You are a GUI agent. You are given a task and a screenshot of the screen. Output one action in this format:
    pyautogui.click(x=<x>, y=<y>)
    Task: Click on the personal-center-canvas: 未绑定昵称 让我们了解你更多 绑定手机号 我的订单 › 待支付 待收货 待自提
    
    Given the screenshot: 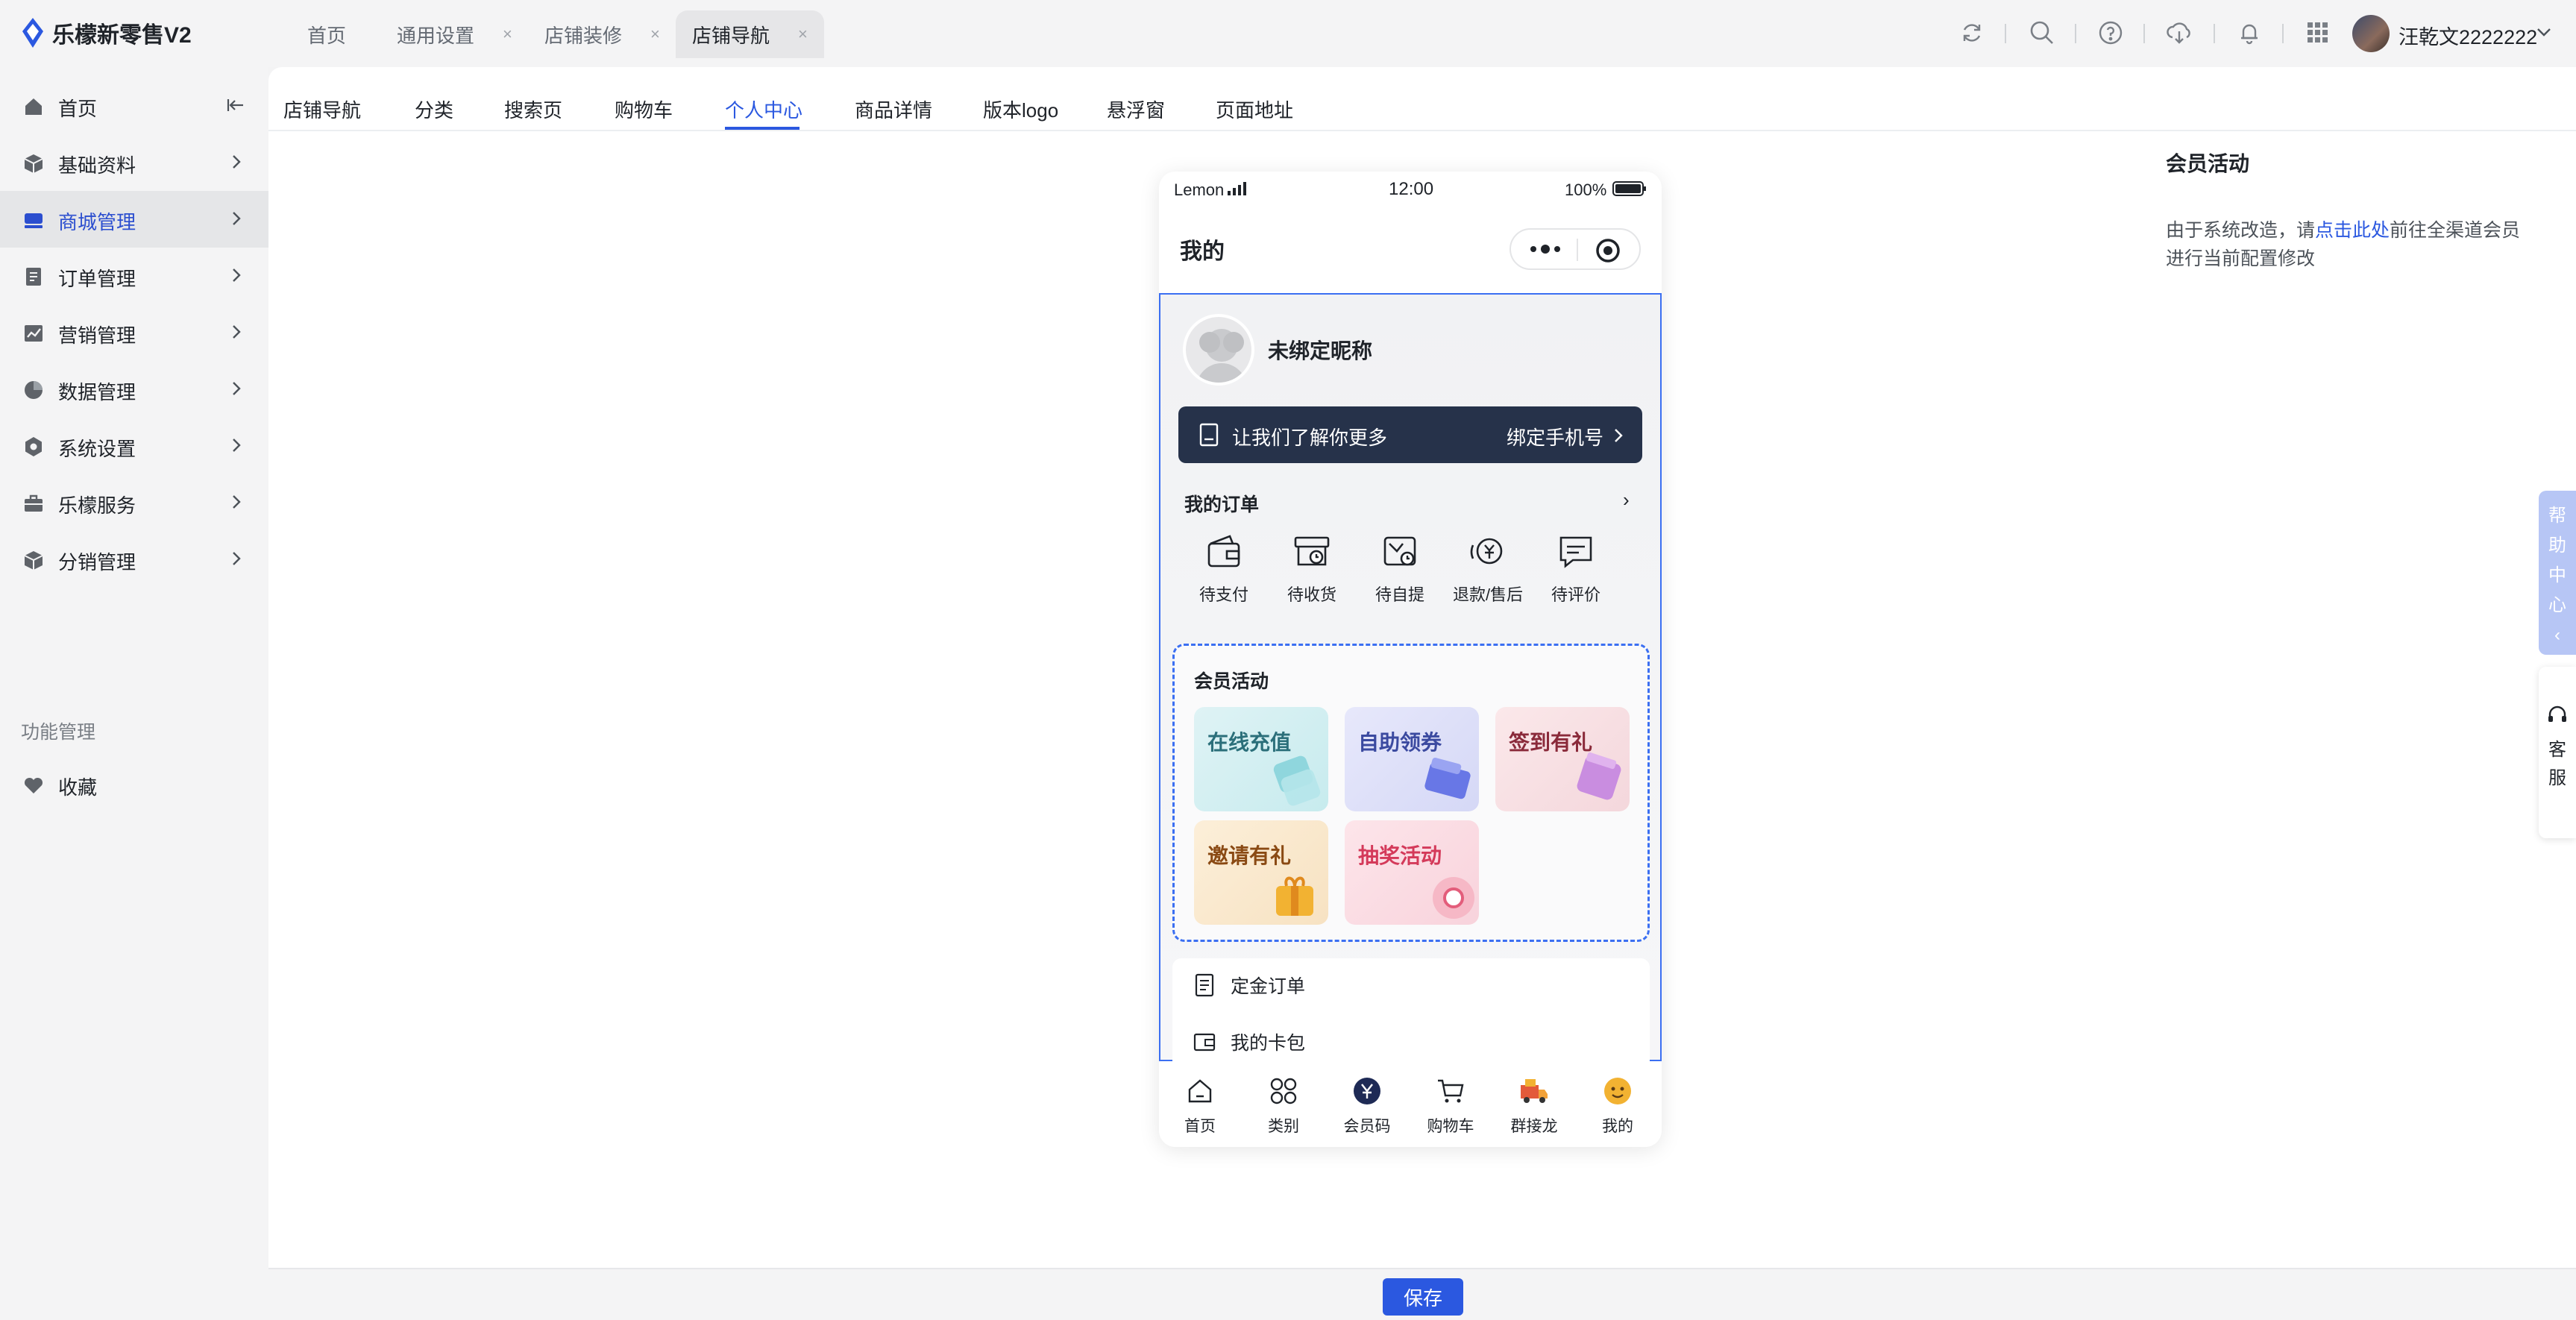 What is the action you would take?
    pyautogui.click(x=1411, y=685)
    